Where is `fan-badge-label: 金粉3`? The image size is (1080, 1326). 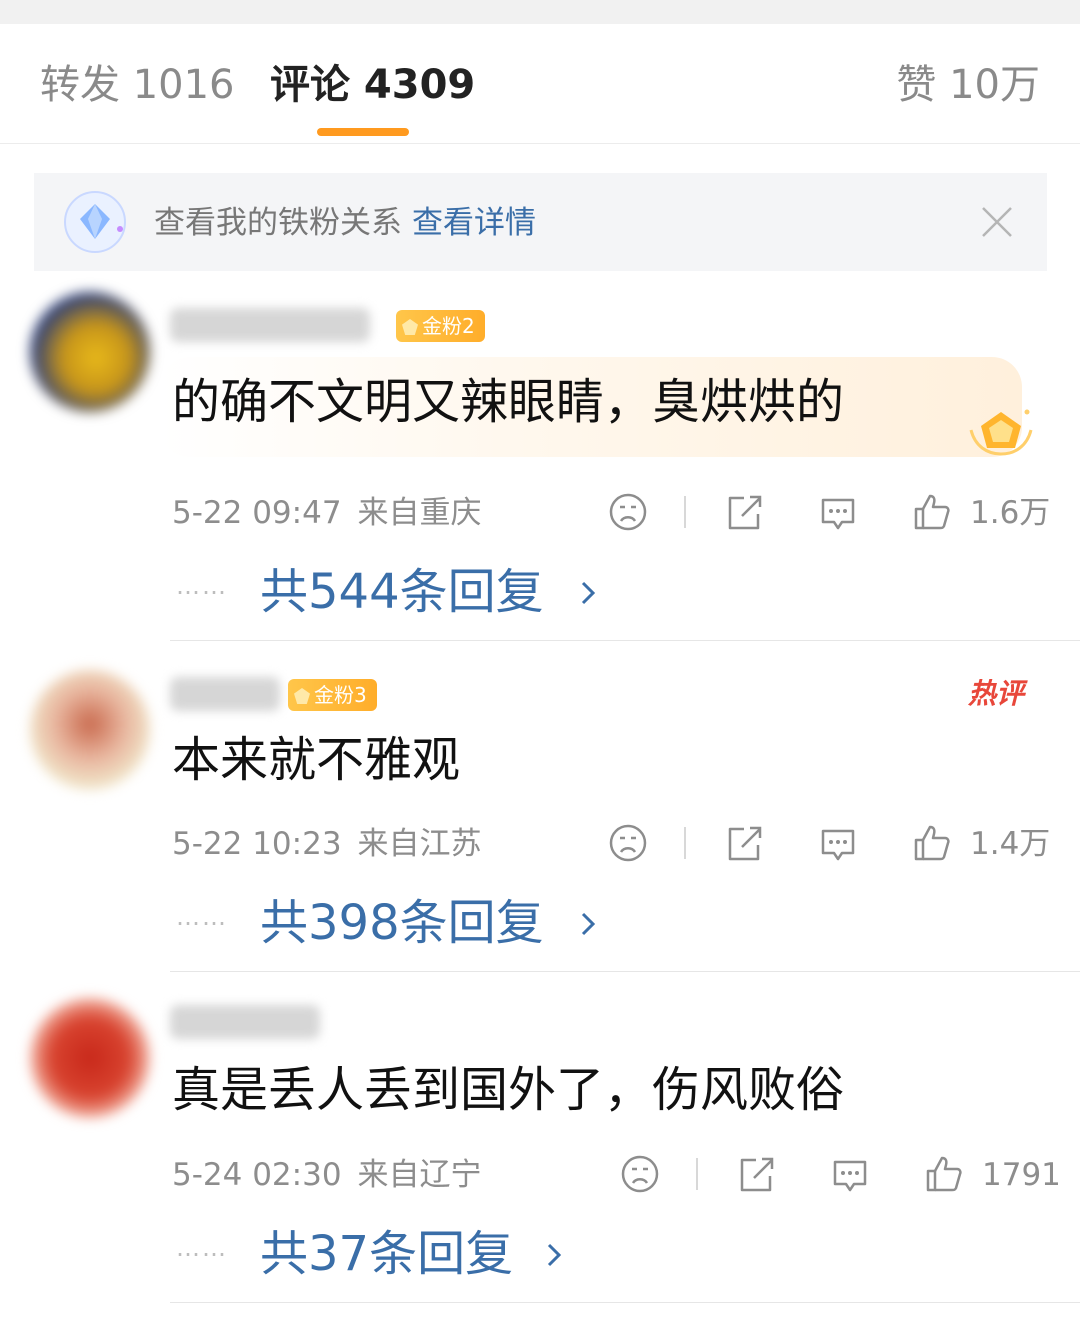 fan-badge-label: 金粉3 is located at coordinates (340, 695).